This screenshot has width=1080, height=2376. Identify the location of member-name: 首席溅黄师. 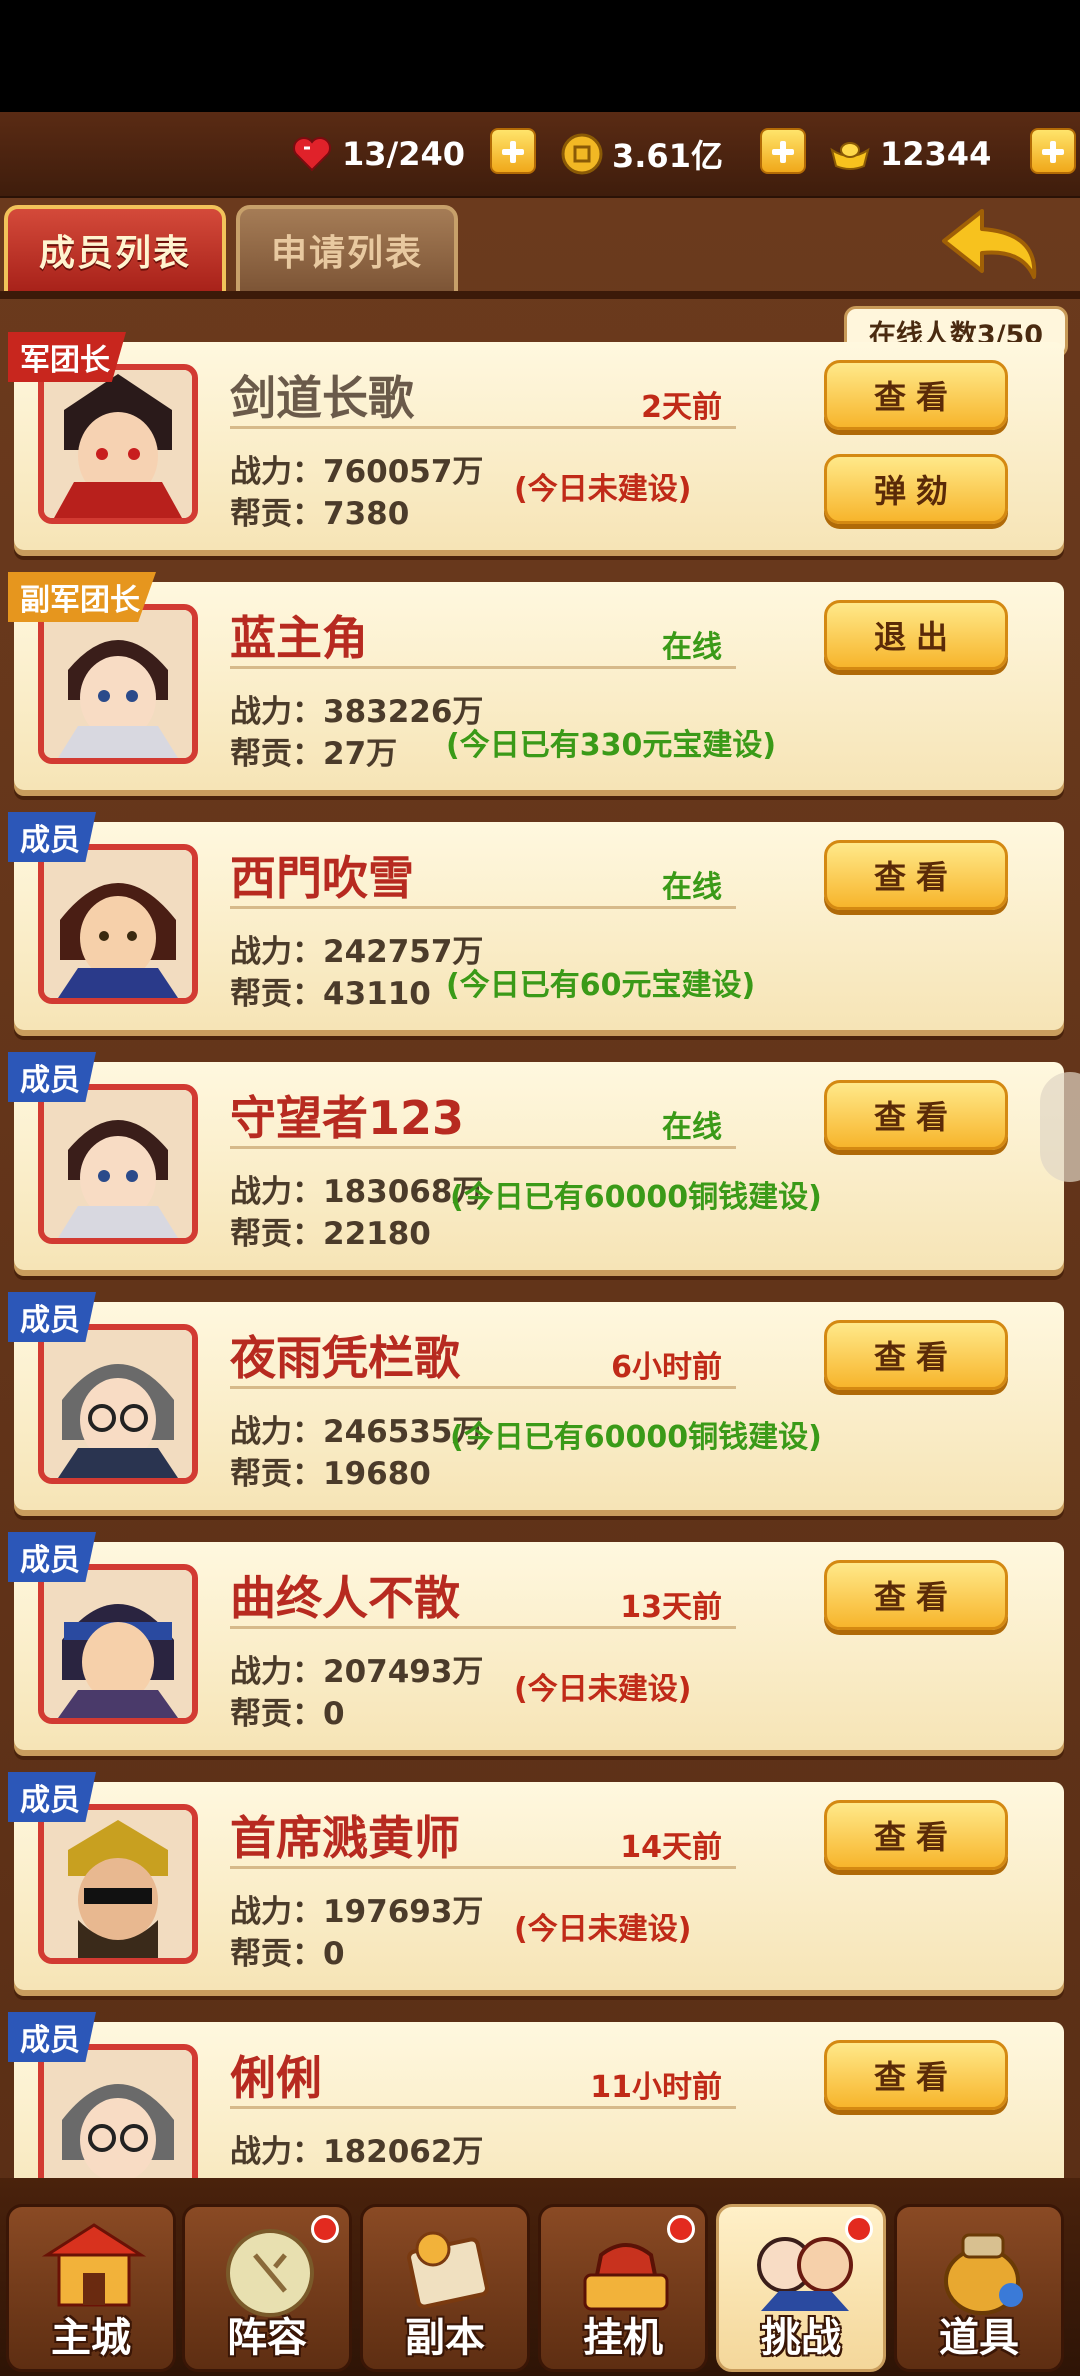
(345, 1838).